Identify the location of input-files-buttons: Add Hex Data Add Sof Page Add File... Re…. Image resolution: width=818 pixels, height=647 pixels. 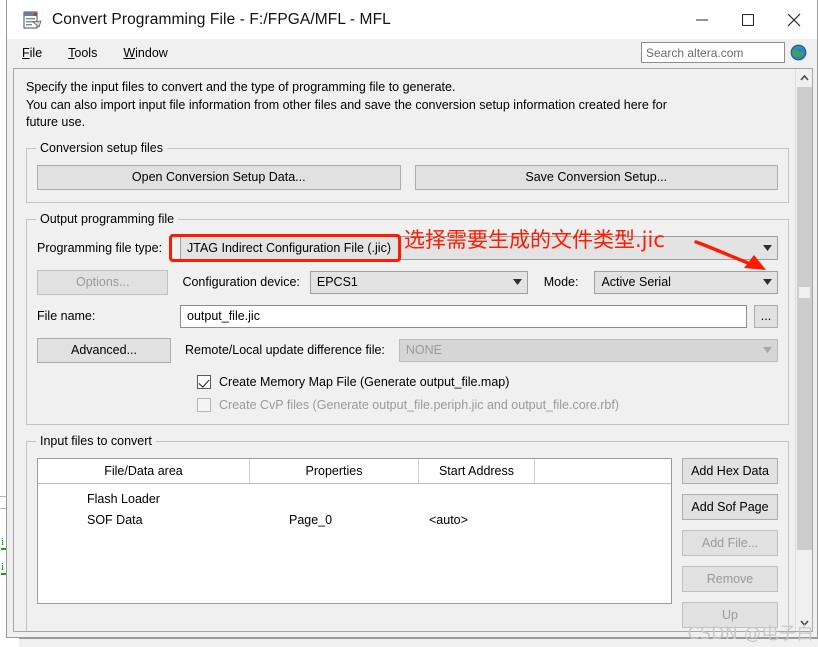
(730, 542).